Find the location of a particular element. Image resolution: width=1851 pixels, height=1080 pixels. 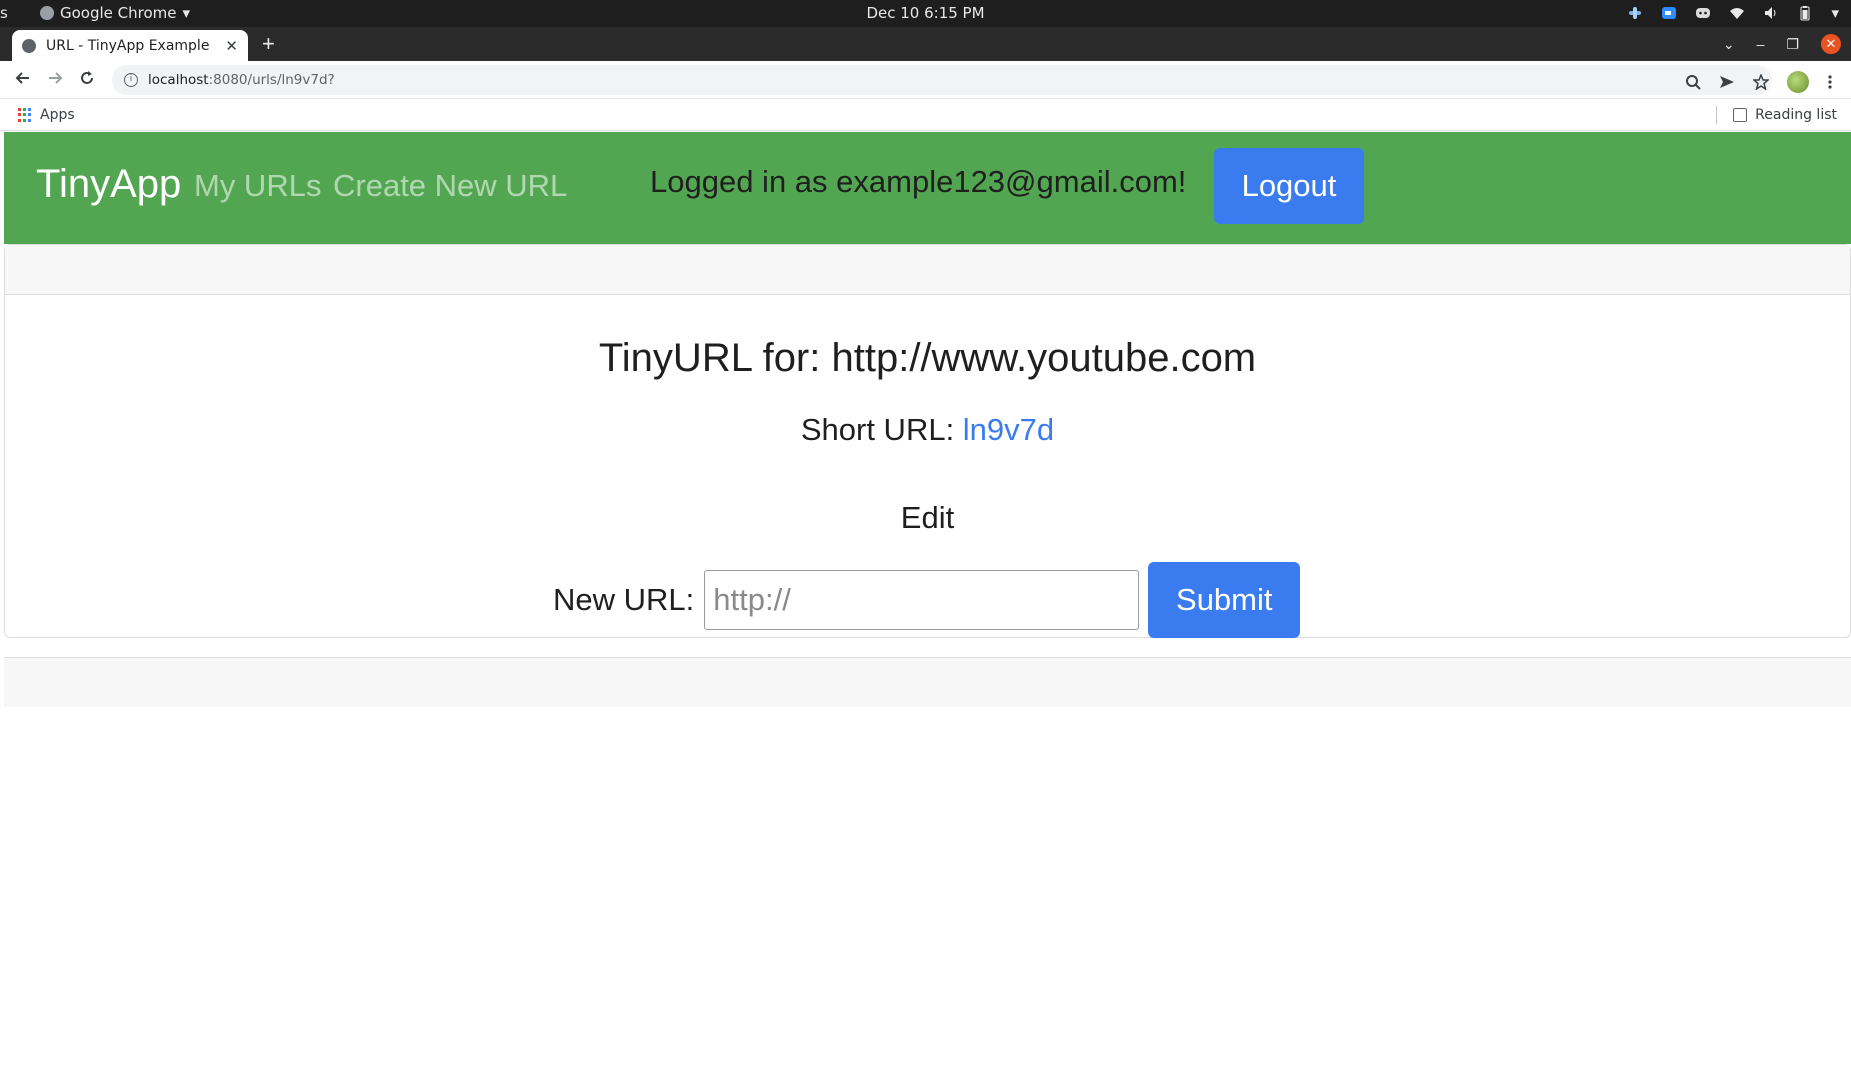

zoom-magnifier-icon is located at coordinates (1693, 82).